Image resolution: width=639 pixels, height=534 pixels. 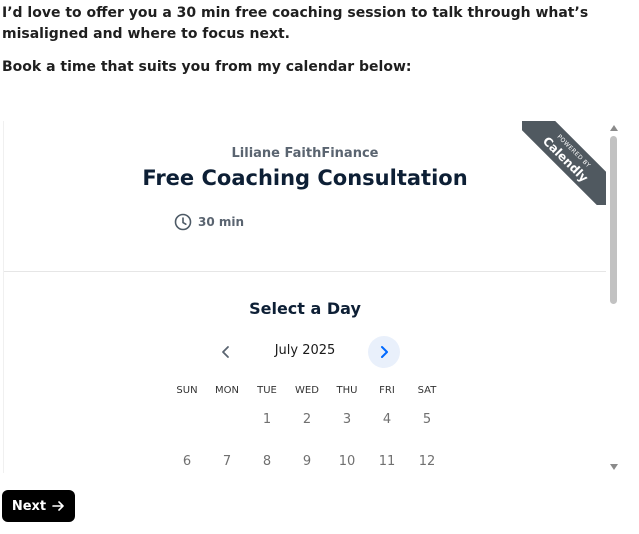 I want to click on clock-icon, so click(x=183, y=222).